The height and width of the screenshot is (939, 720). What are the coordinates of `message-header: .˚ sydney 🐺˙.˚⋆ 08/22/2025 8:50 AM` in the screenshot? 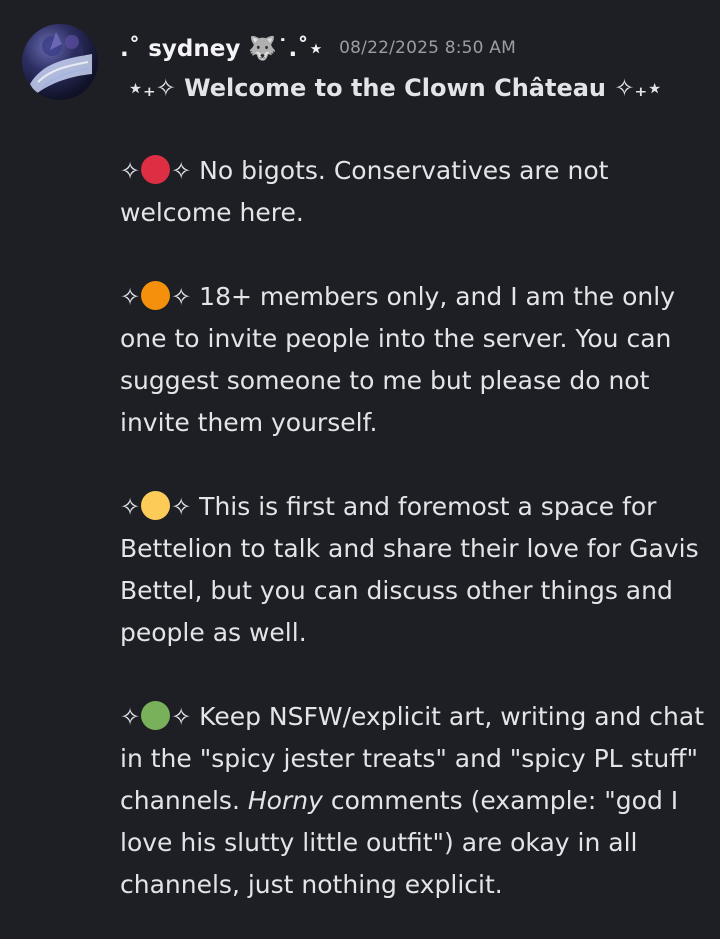 It's located at (318, 48).